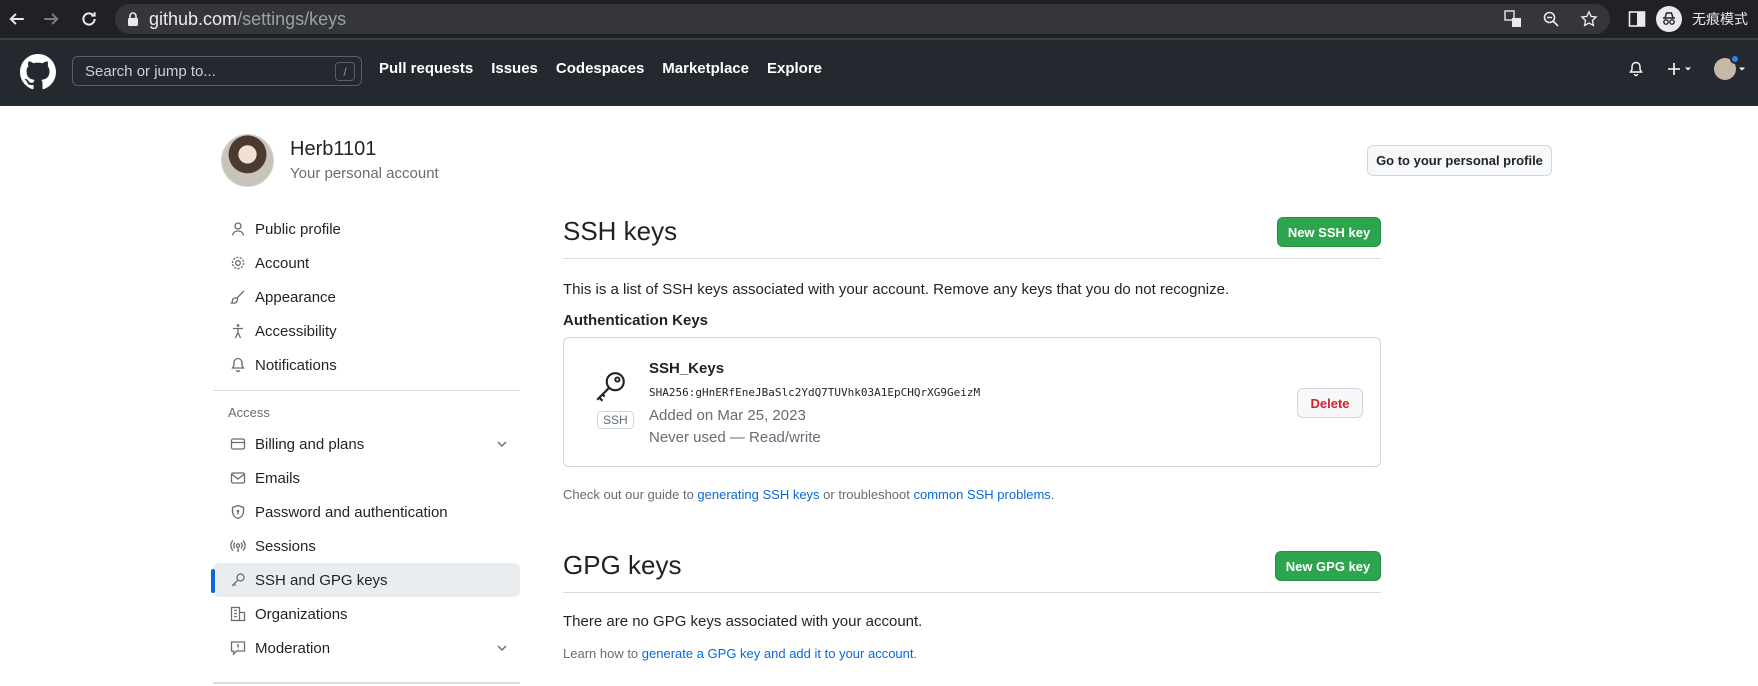  I want to click on profile-subtitle: Your personal account, so click(364, 173).